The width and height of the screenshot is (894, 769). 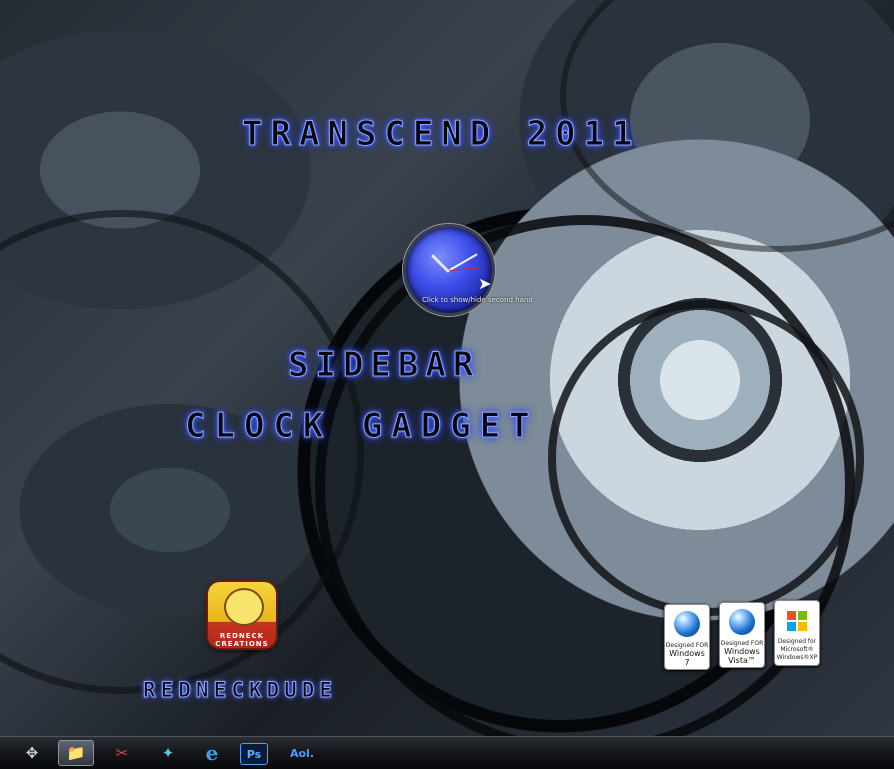 I want to click on windows-vista-badge: Designed FOR Windows Vista™, so click(x=742, y=635).